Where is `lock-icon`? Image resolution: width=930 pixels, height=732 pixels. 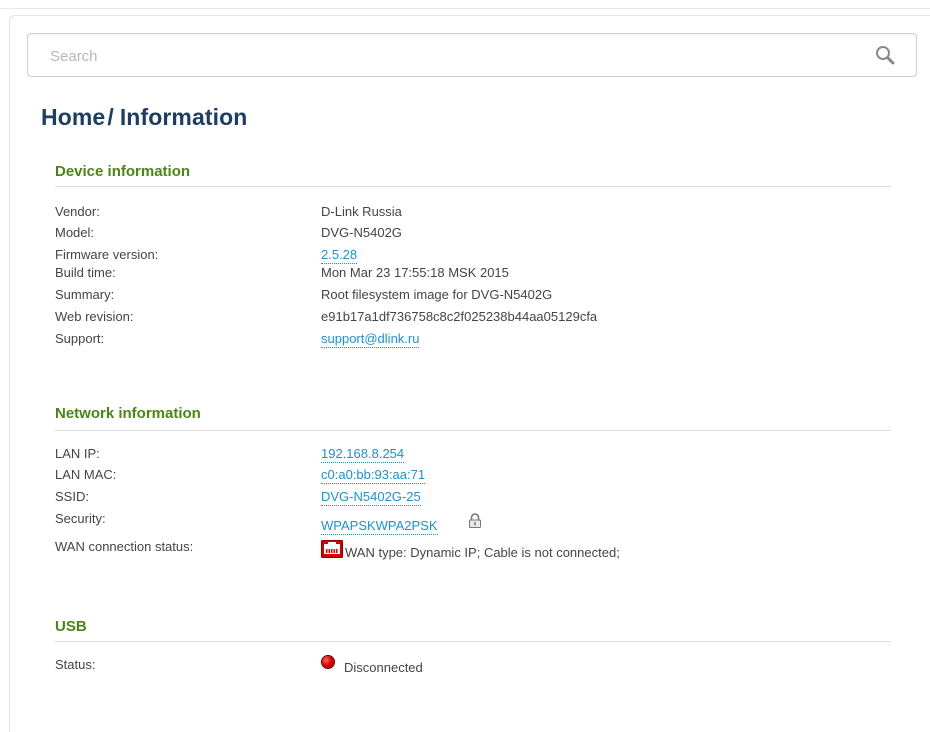 lock-icon is located at coordinates (475, 520).